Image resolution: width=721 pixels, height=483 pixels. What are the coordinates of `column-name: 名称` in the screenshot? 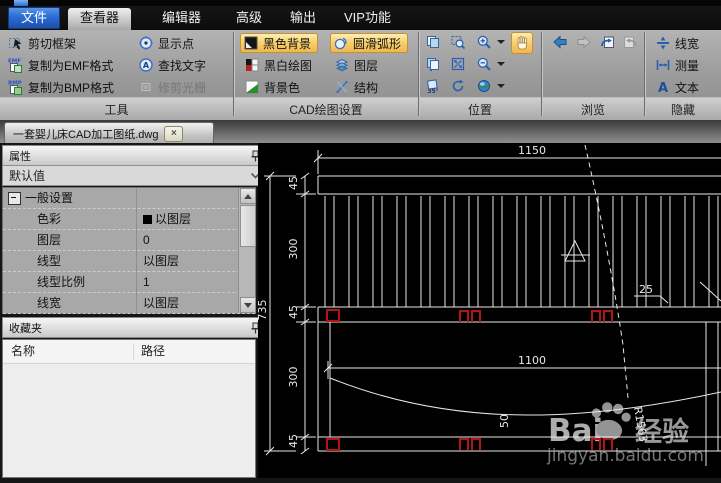 It's located at (23, 351).